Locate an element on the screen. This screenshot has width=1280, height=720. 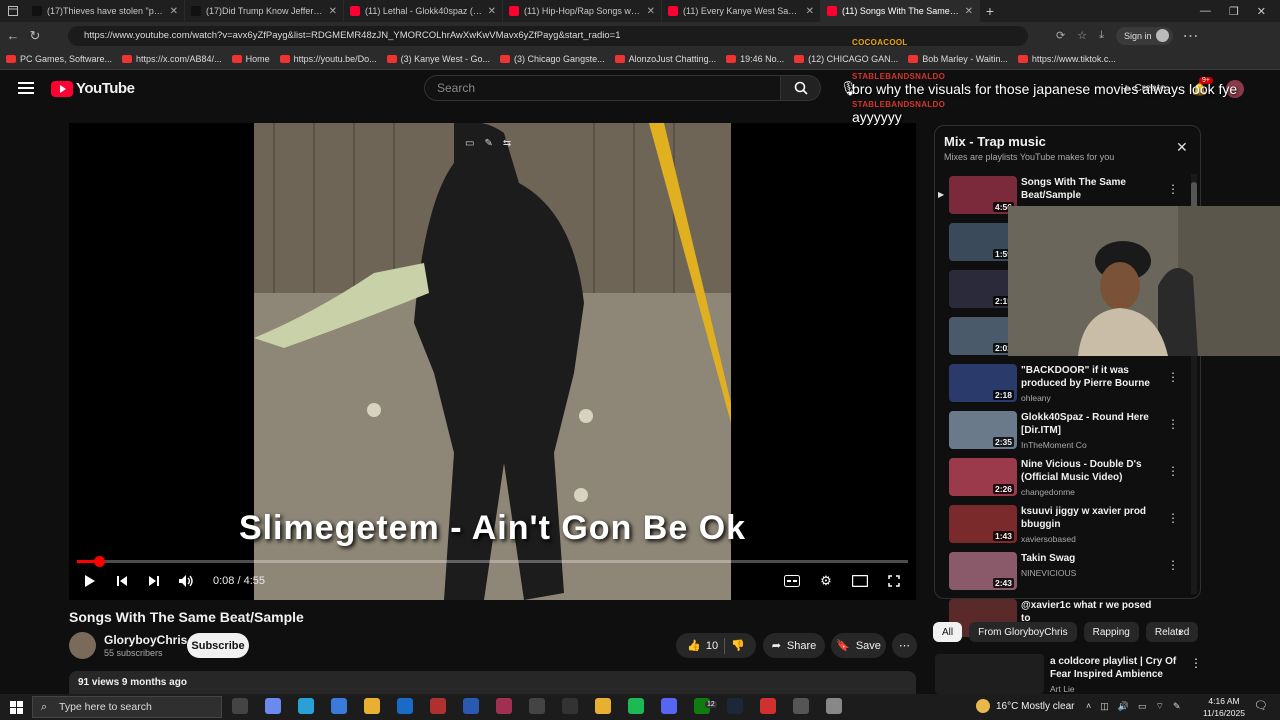
network-icon: ◫ is located at coordinates (1104, 706).